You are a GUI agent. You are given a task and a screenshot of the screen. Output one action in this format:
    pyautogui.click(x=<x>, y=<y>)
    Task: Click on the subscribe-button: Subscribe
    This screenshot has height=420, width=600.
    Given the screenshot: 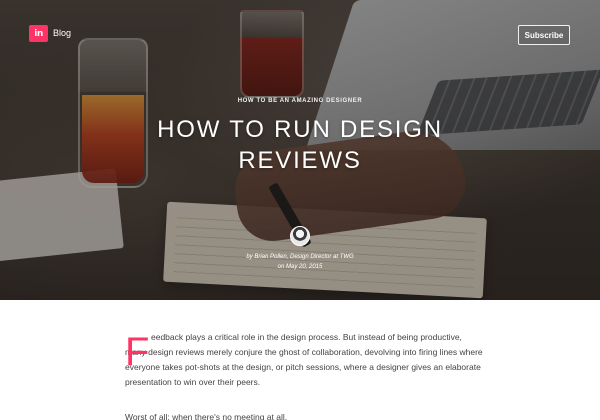 What is the action you would take?
    pyautogui.click(x=544, y=35)
    